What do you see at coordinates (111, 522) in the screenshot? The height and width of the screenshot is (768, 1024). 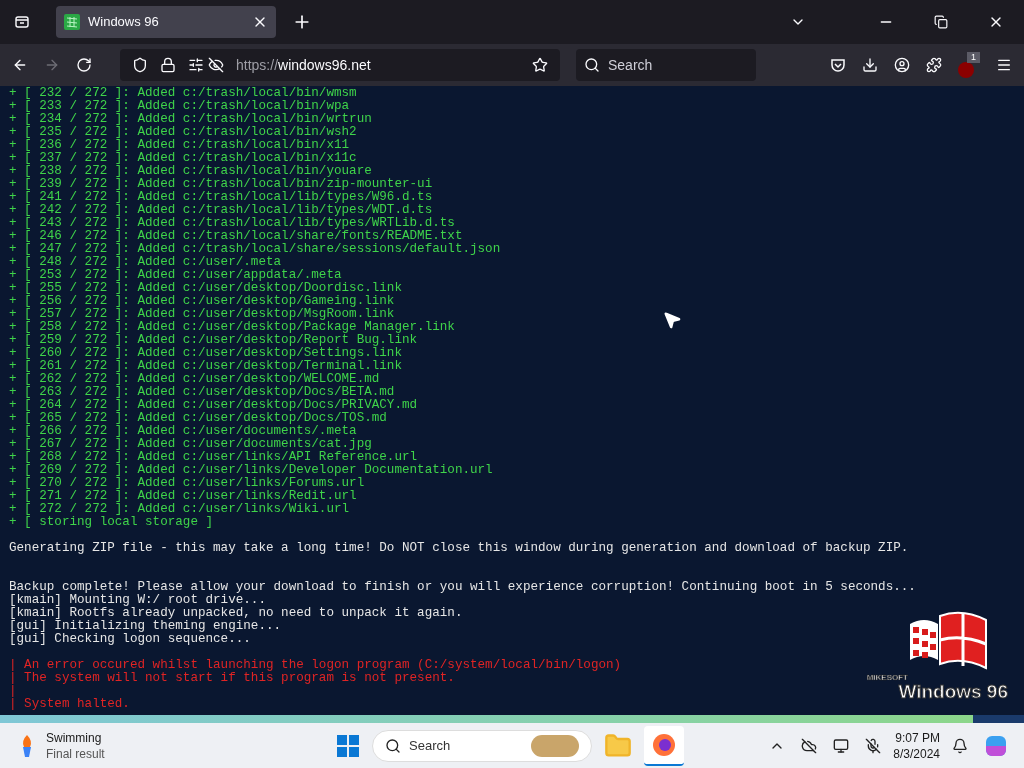 I see `terminal-line: + [ storing local storage ]` at bounding box center [111, 522].